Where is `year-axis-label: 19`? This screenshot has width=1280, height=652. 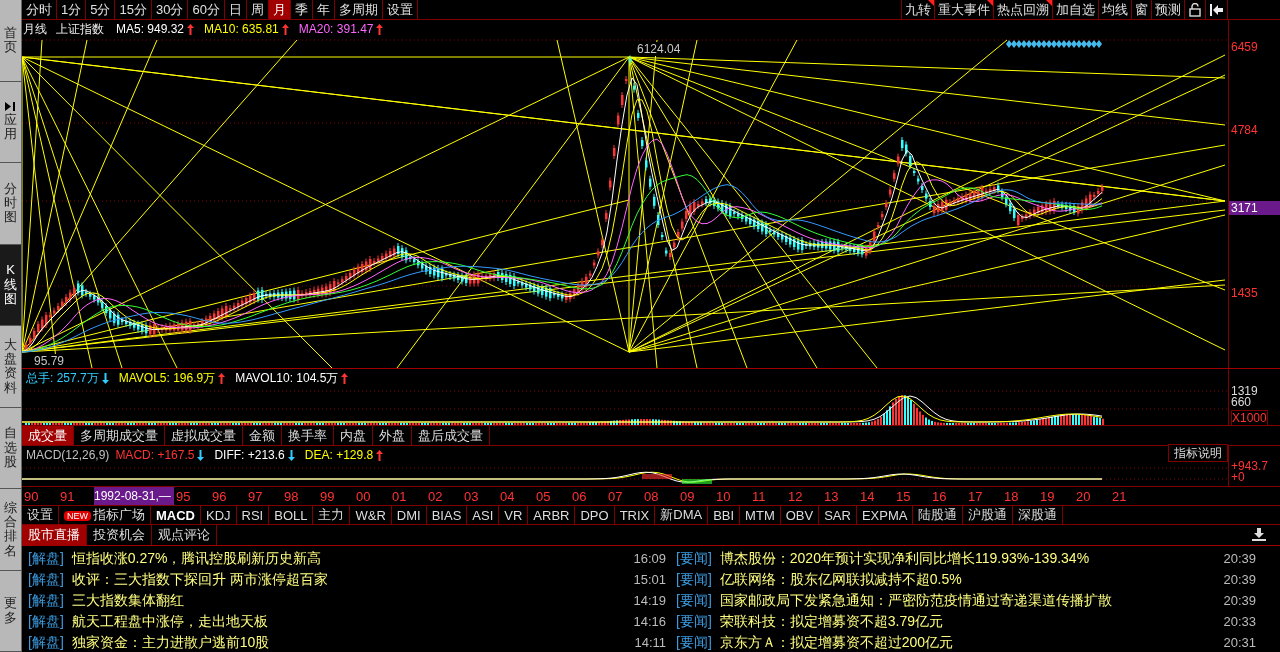 year-axis-label: 19 is located at coordinates (1047, 496).